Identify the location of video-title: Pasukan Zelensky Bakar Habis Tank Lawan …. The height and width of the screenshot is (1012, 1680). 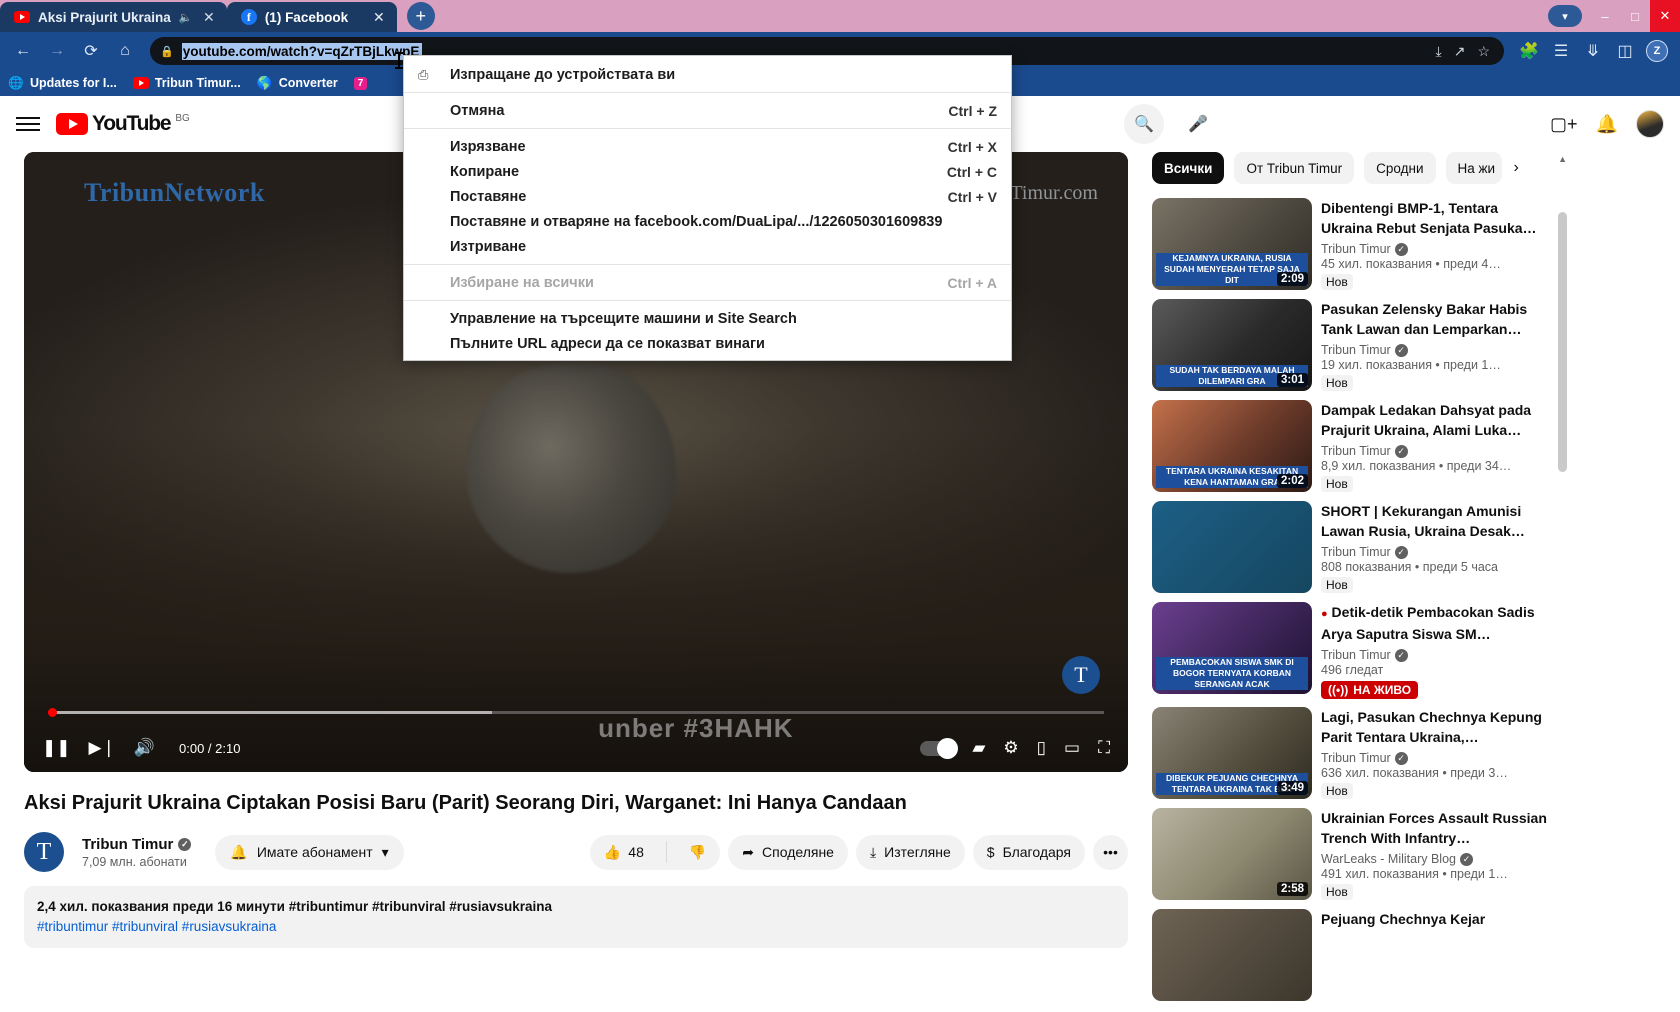
(1436, 319).